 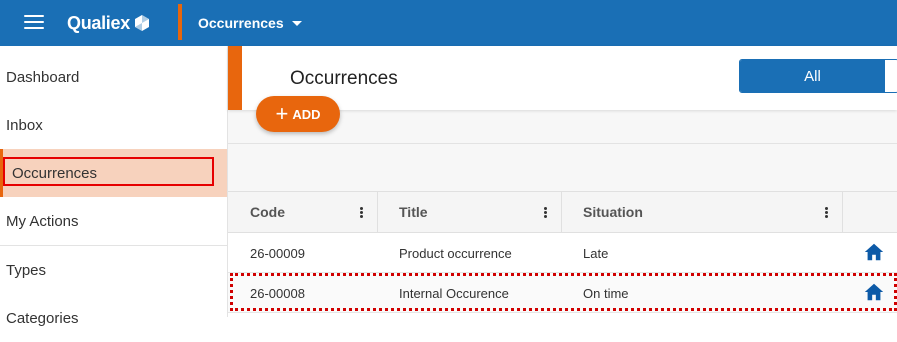 What do you see at coordinates (42, 221) in the screenshot?
I see `sidebar-item-label: My Actions` at bounding box center [42, 221].